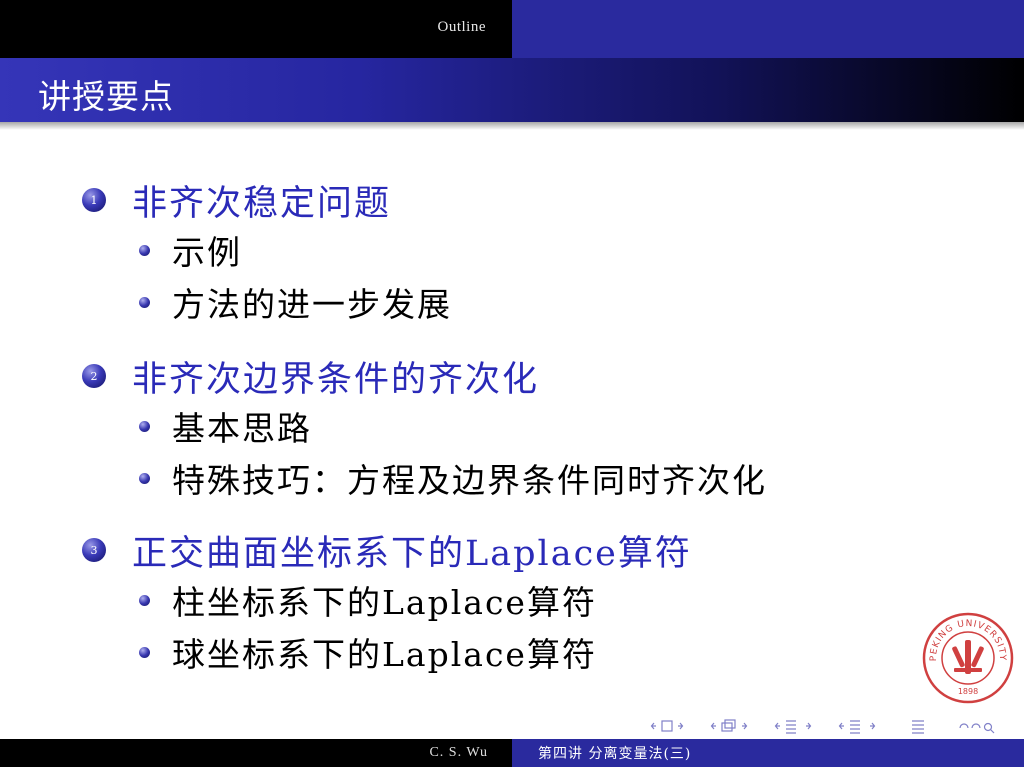  I want to click on section-2: 2 非齐次边界条件的齐次化 基本思路 特殊技巧：方程及边界条件同时齐次化, so click(424, 428).